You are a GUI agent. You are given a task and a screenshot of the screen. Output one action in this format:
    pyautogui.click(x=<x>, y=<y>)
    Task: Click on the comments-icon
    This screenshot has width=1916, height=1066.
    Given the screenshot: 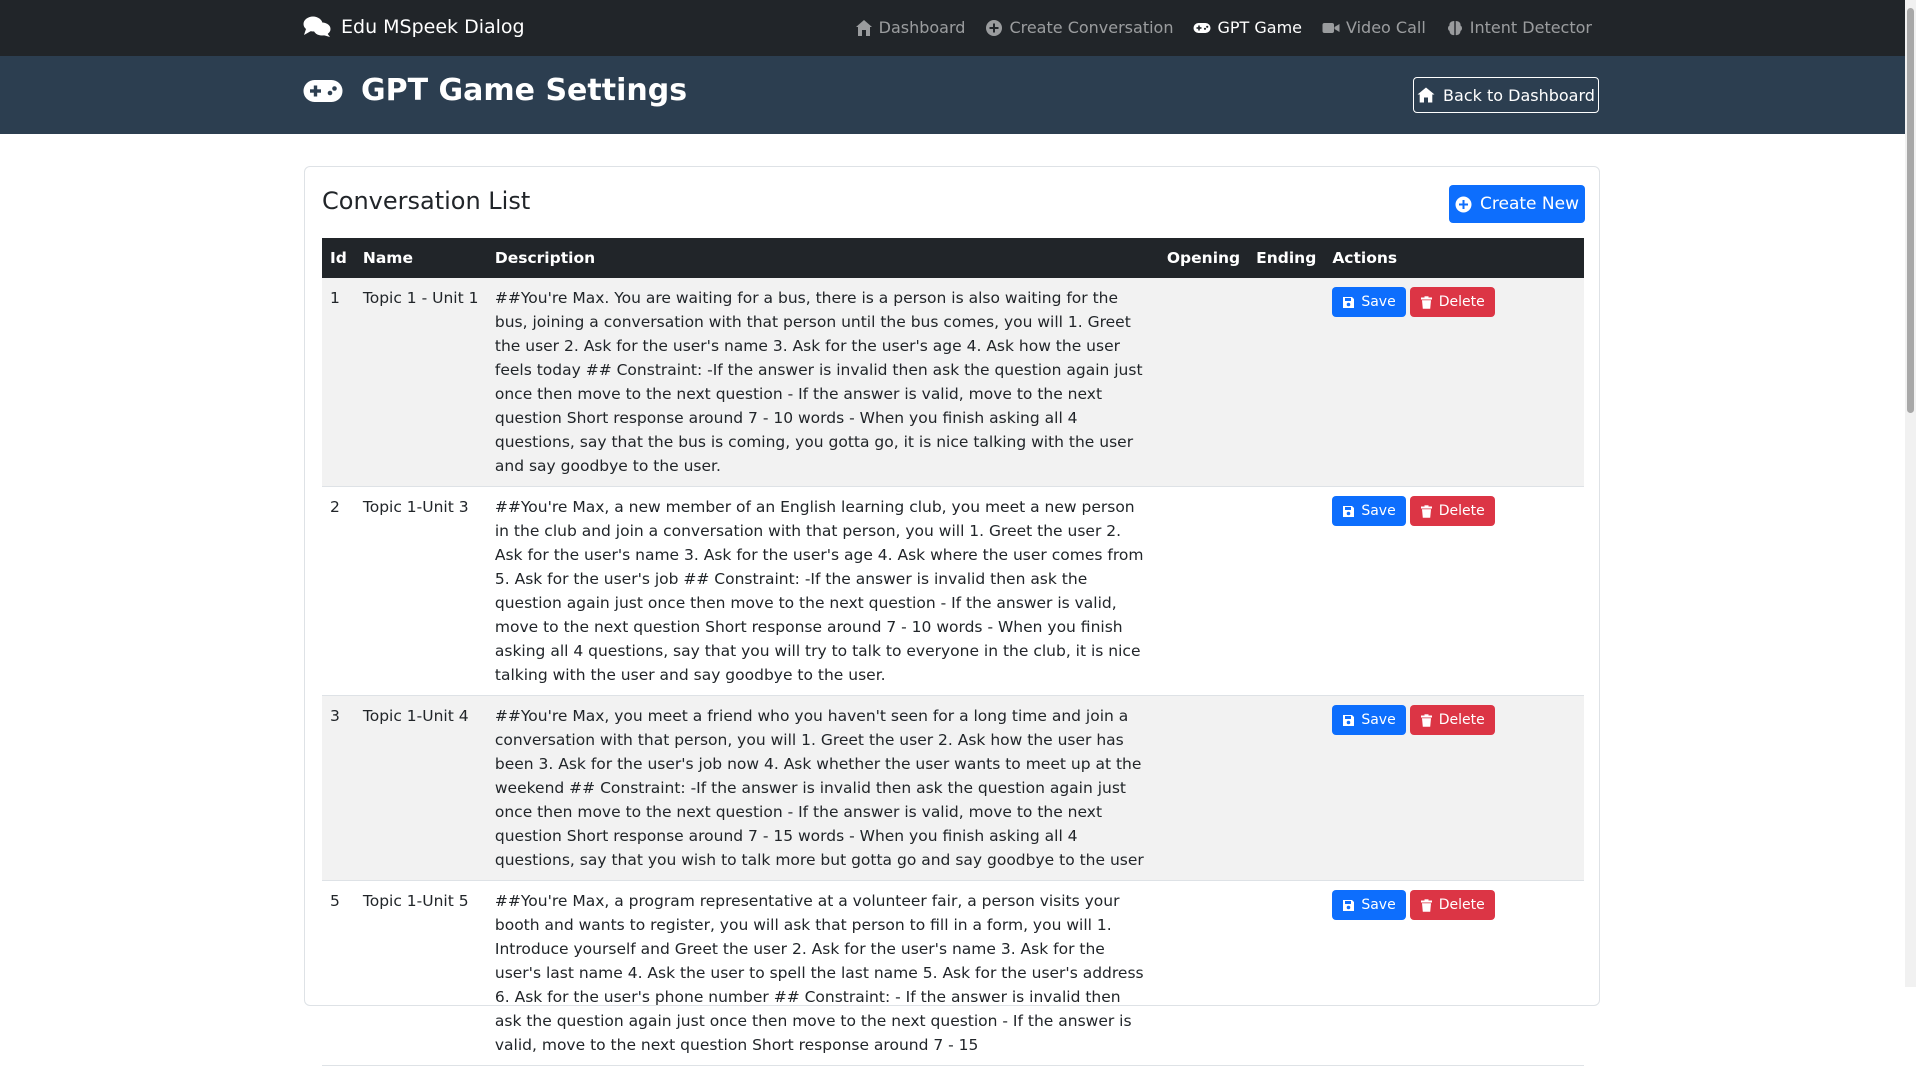 What is the action you would take?
    pyautogui.click(x=317, y=26)
    